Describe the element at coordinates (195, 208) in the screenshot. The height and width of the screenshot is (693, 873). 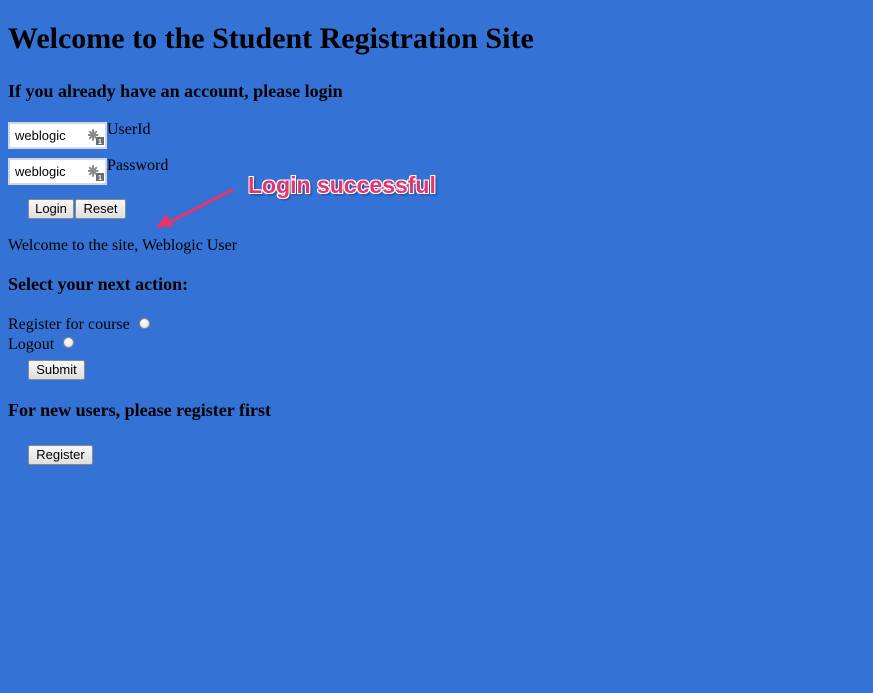
I see `arrow-icon` at that location.